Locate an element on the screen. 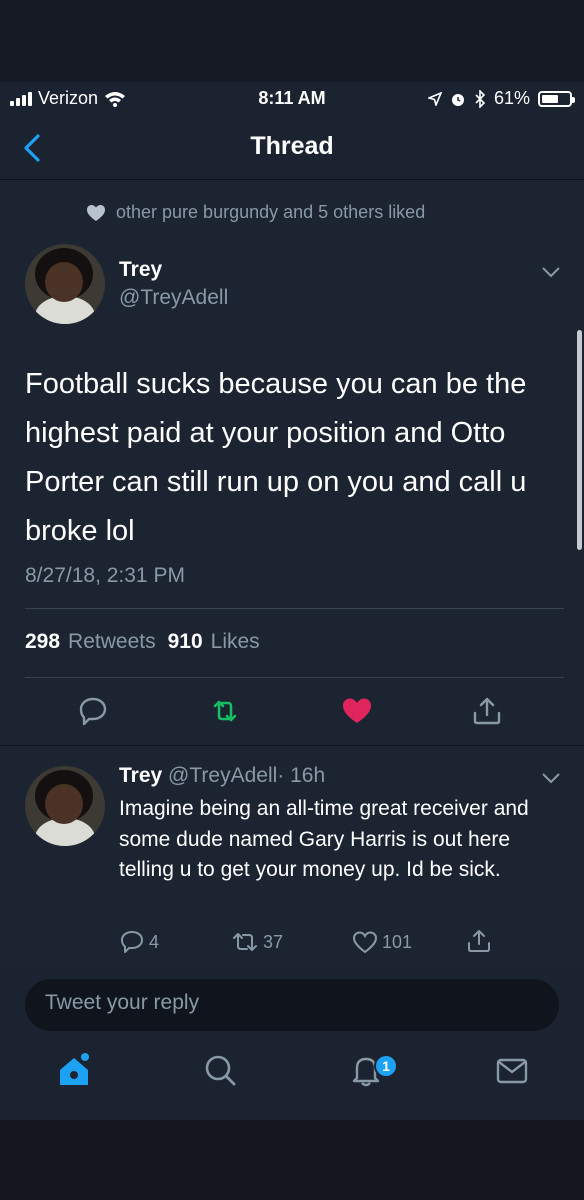 This screenshot has width=584, height=1200. likes-stat: 910 Likes is located at coordinates (214, 642).